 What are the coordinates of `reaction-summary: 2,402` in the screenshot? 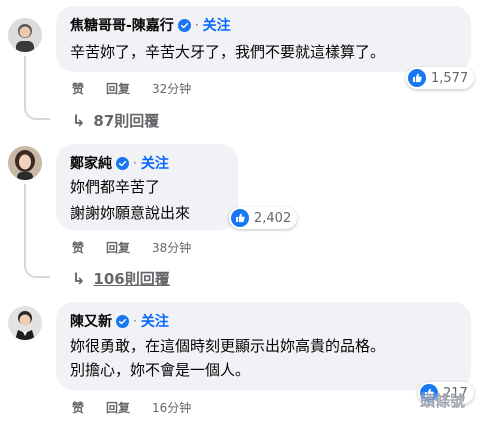 It's located at (263, 218).